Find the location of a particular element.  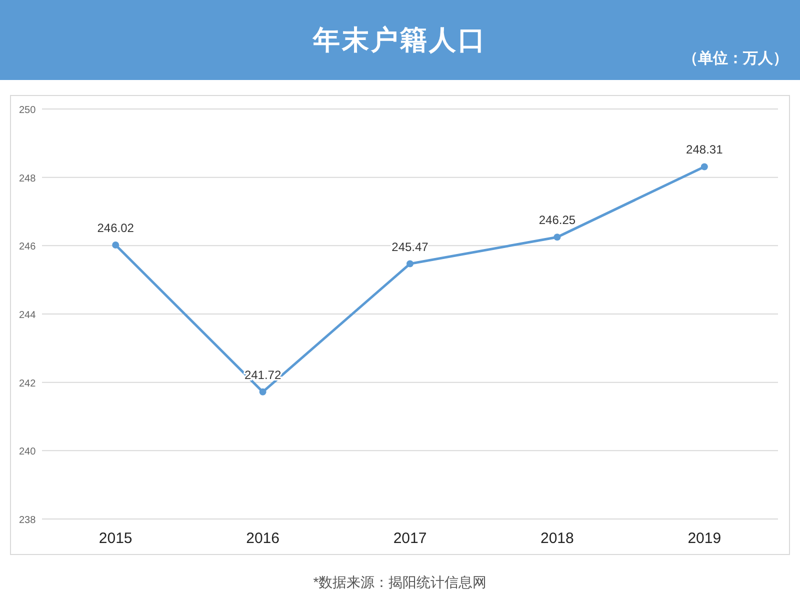

y-tick-label: 248 is located at coordinates (27, 178).